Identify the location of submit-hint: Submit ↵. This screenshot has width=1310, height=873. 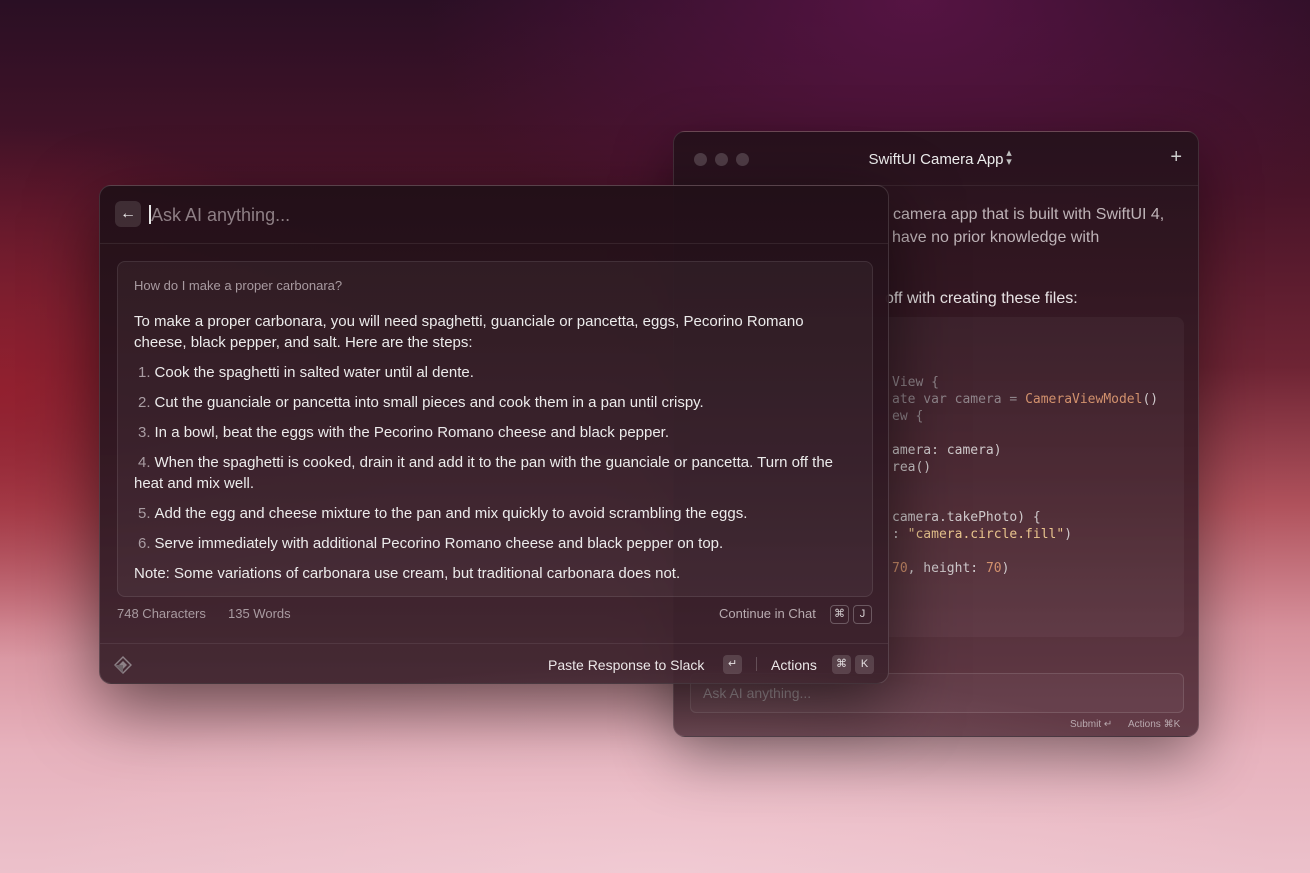
(1091, 724).